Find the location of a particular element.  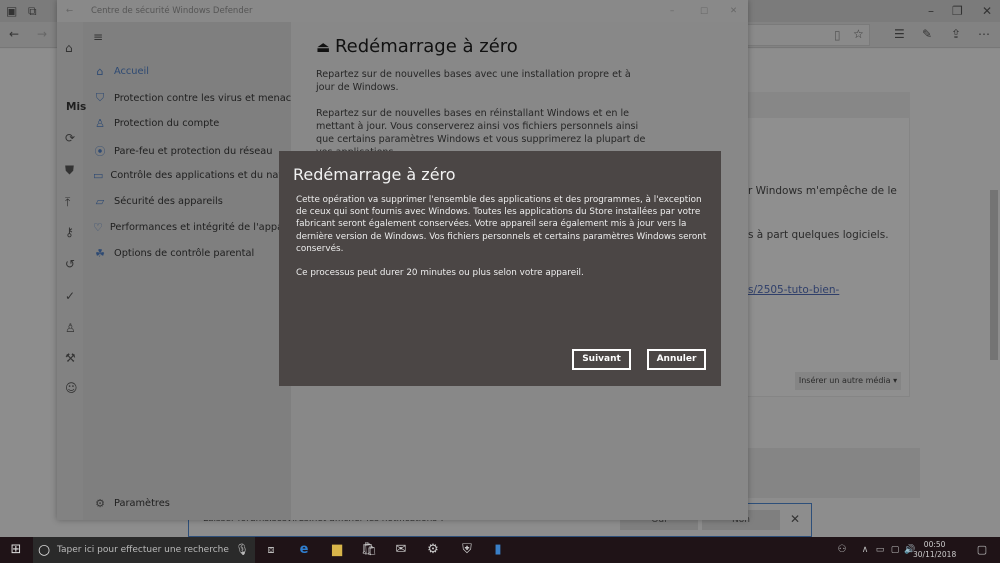

page-footer-band is located at coordinates (830, 473).